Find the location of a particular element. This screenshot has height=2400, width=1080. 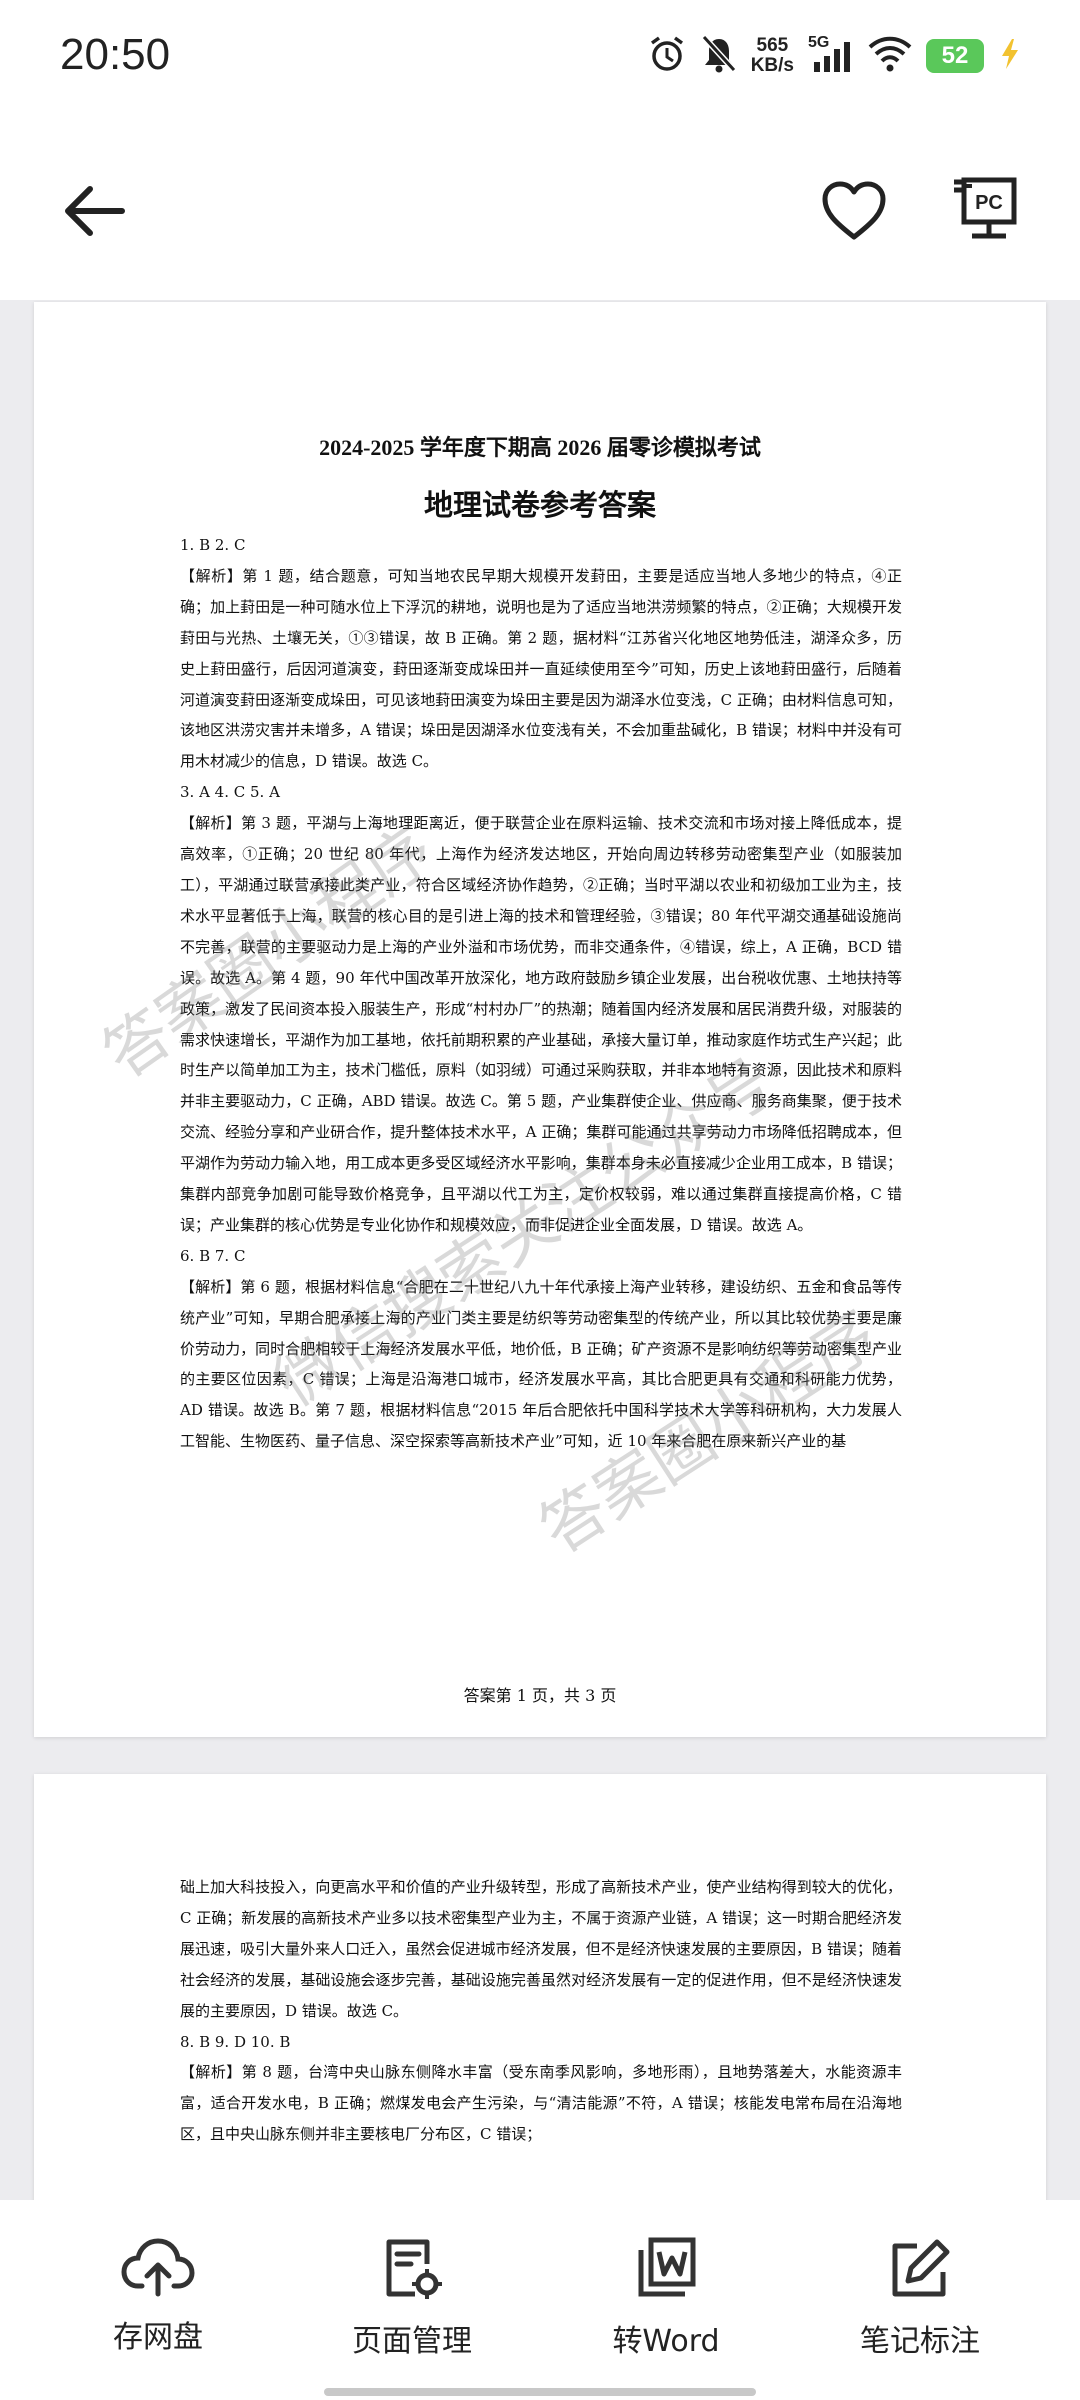

answer-line: 6. B 7. C is located at coordinates (213, 1255).